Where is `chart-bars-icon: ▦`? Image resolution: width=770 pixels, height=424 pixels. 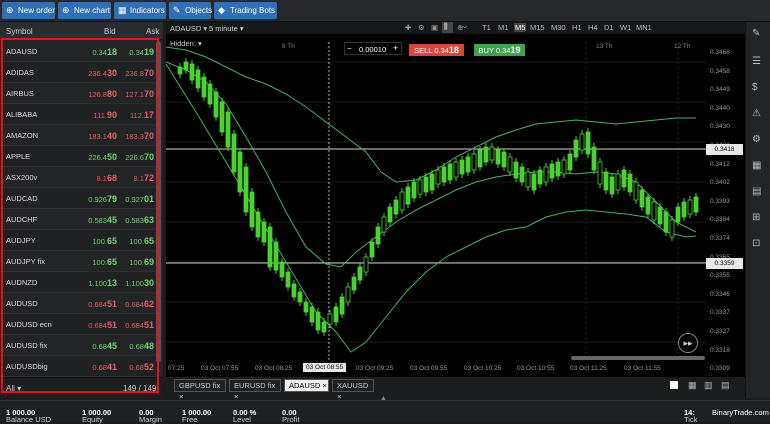 chart-bars-icon: ▦ is located at coordinates (756, 165).